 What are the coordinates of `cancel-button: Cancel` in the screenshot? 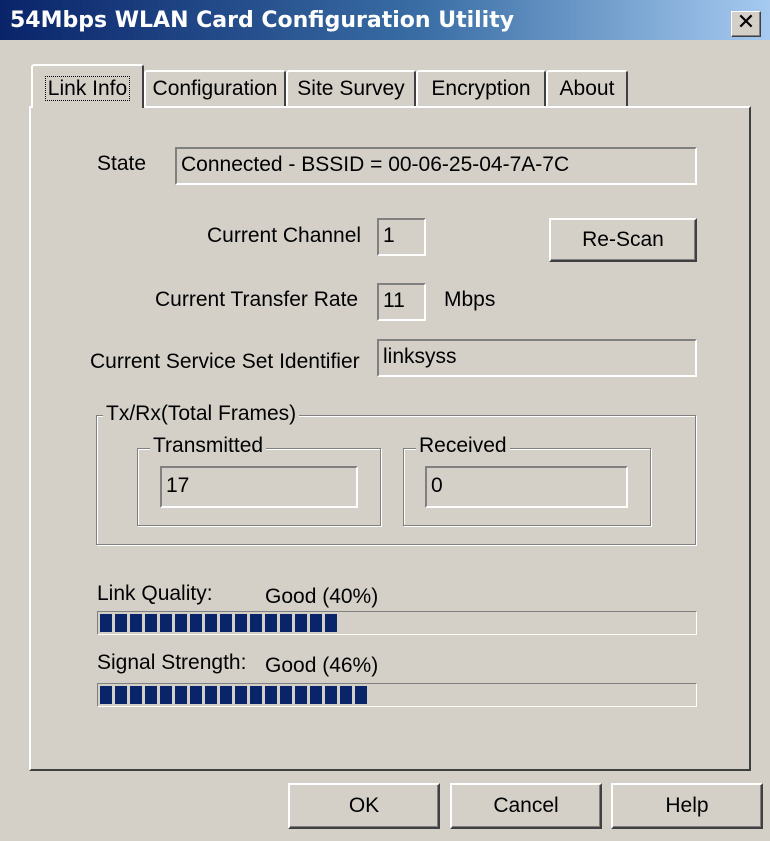 It's located at (526, 806).